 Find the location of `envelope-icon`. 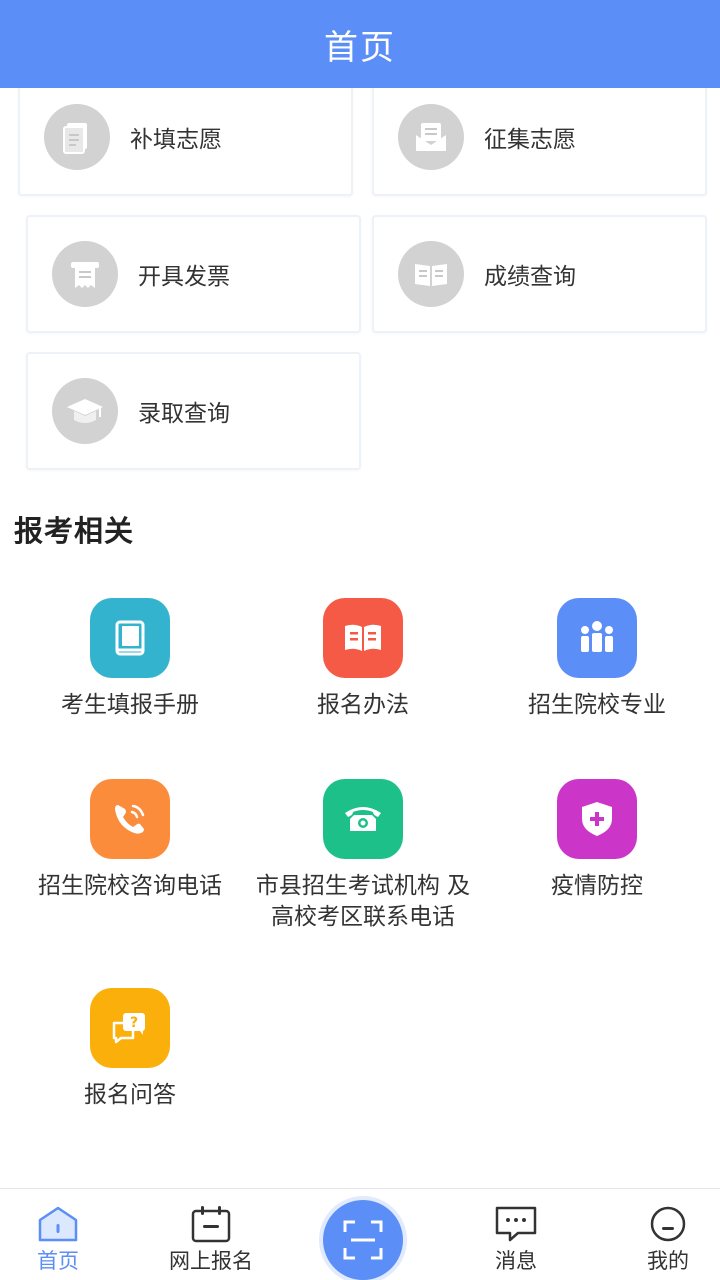

envelope-icon is located at coordinates (431, 137).